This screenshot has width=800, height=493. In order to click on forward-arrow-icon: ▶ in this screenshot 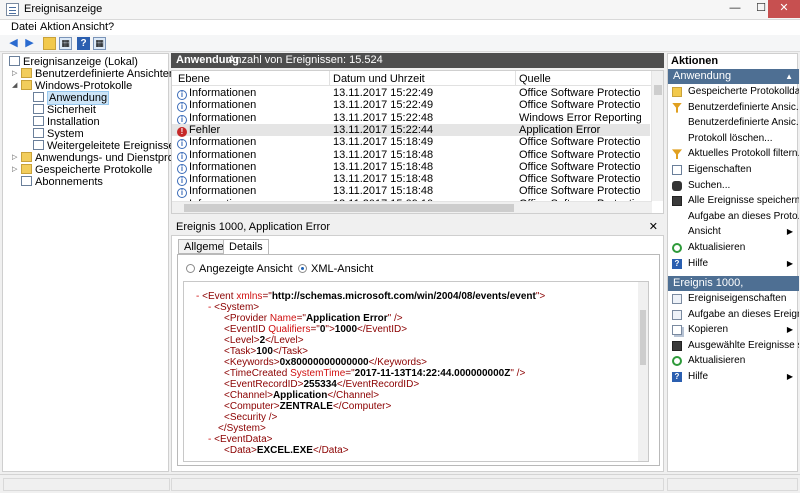, I will do `click(29, 43)`.